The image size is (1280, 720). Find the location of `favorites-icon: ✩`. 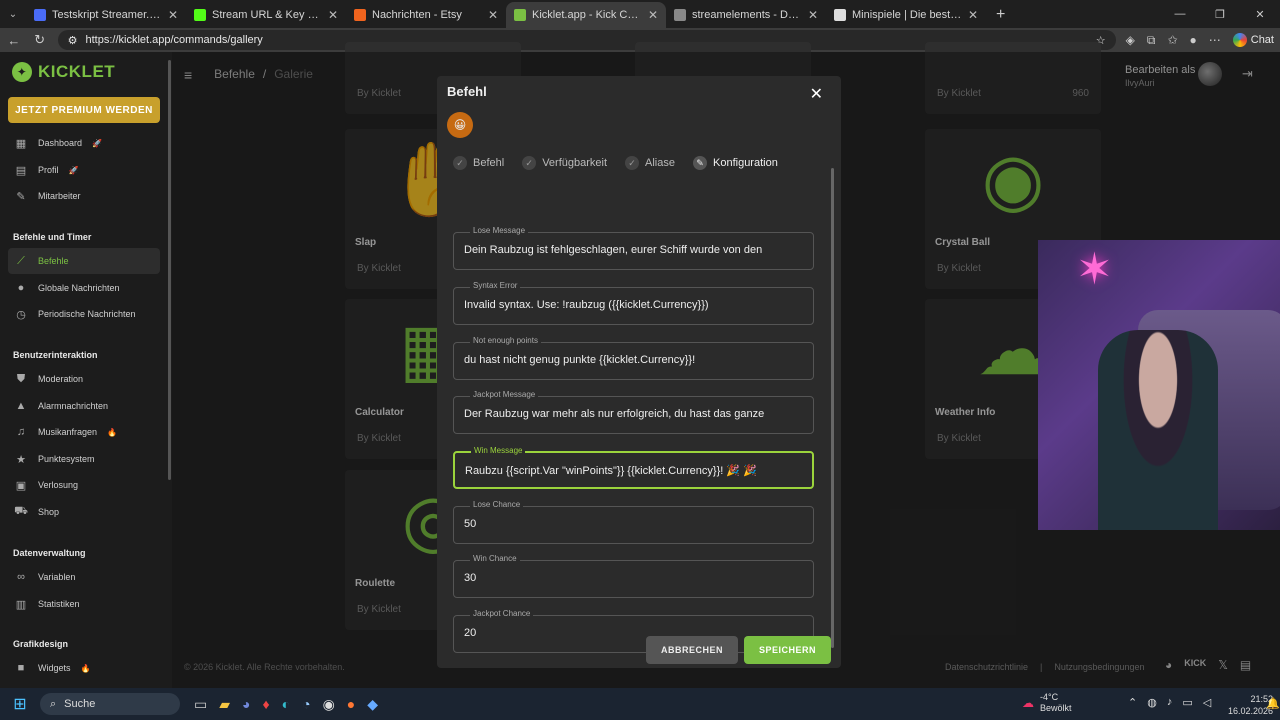

favorites-icon: ✩ is located at coordinates (1172, 40).